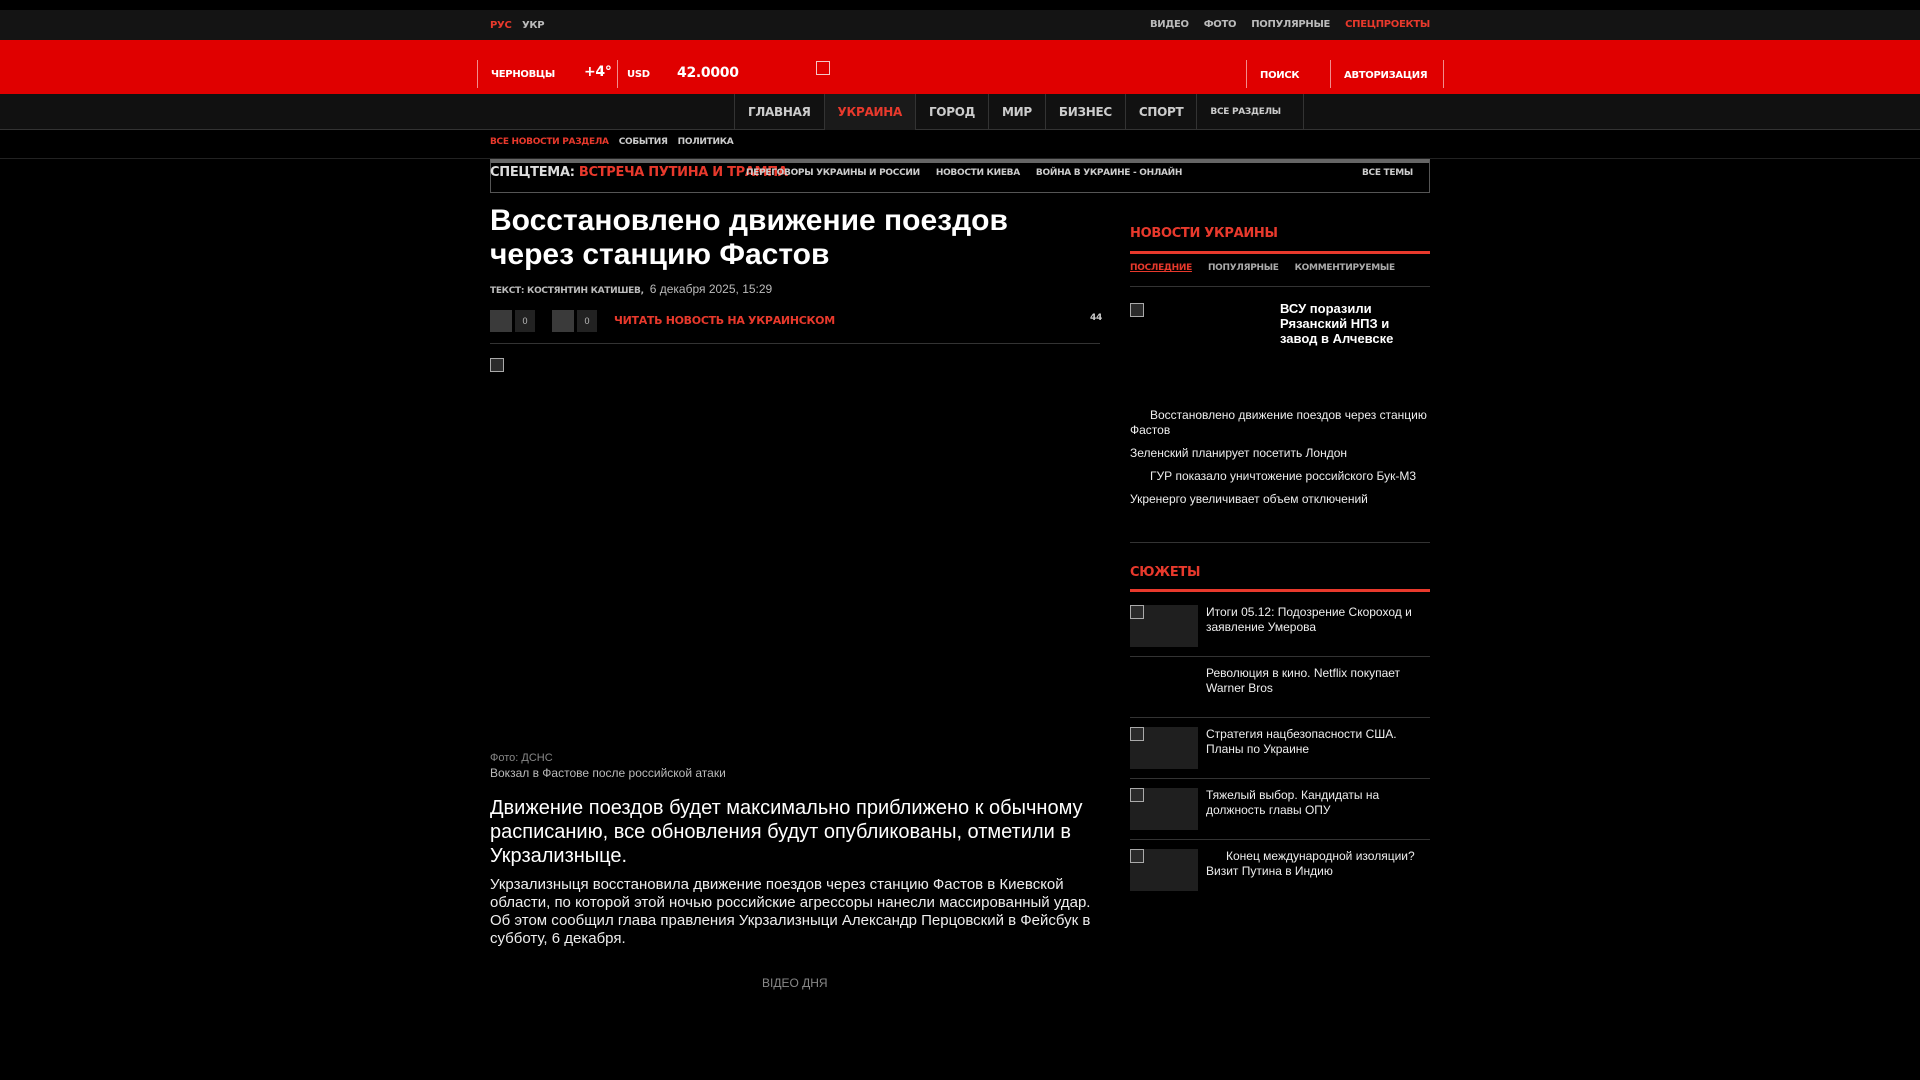  Describe the element at coordinates (1386, 75) in the screenshot. I see `auth-button: АВТОРИЗАЦИЯ` at that location.